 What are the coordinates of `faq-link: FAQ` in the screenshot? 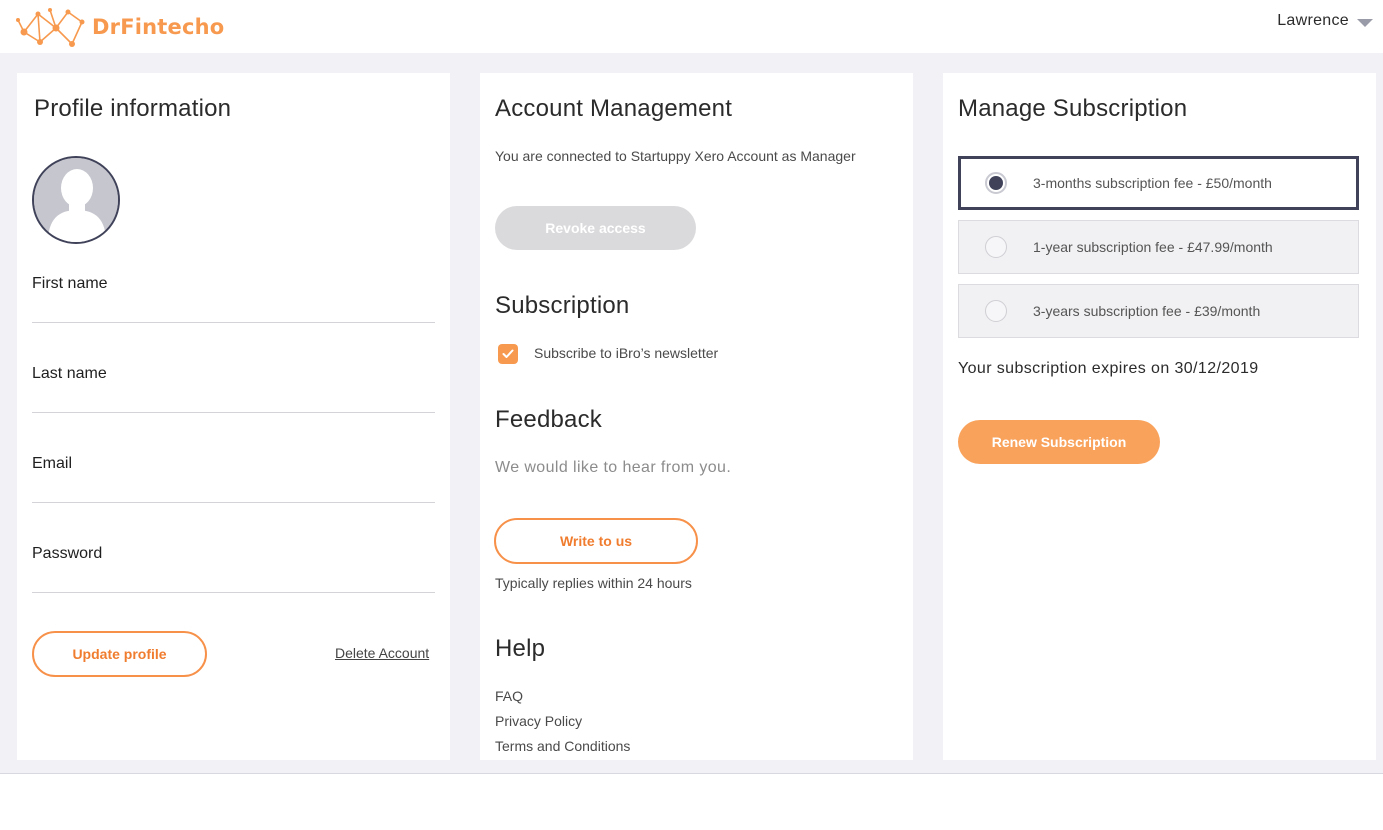 It's located at (509, 696).